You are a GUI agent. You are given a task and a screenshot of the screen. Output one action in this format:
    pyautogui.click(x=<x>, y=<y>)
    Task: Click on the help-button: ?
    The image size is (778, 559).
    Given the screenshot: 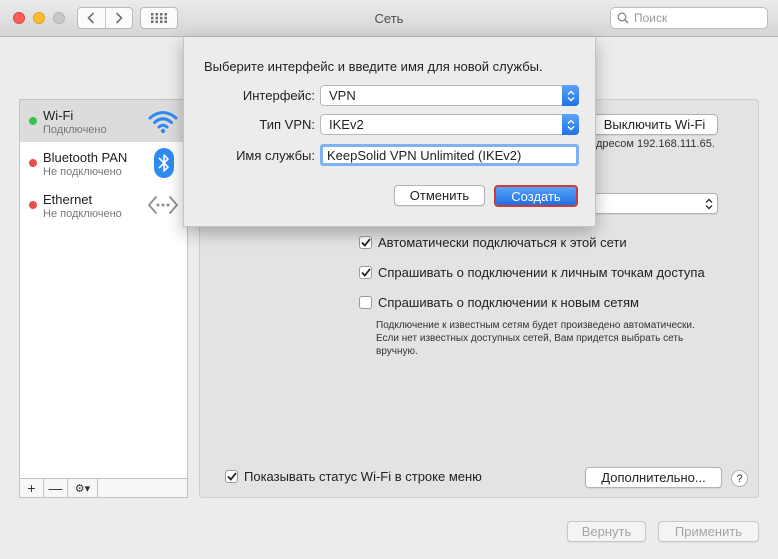 What is the action you would take?
    pyautogui.click(x=739, y=478)
    